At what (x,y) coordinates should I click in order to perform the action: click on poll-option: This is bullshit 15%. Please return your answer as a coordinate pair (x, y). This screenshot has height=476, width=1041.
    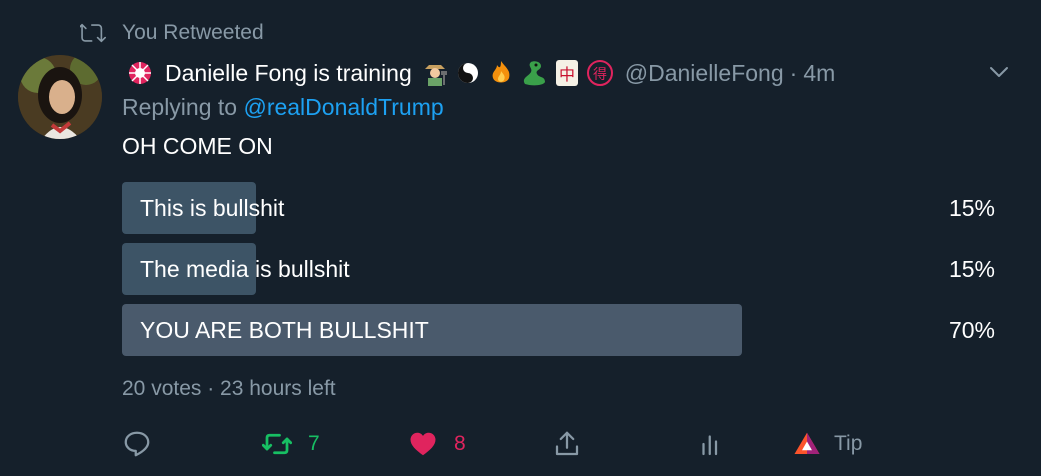
    Looking at the image, I should click on (558, 208).